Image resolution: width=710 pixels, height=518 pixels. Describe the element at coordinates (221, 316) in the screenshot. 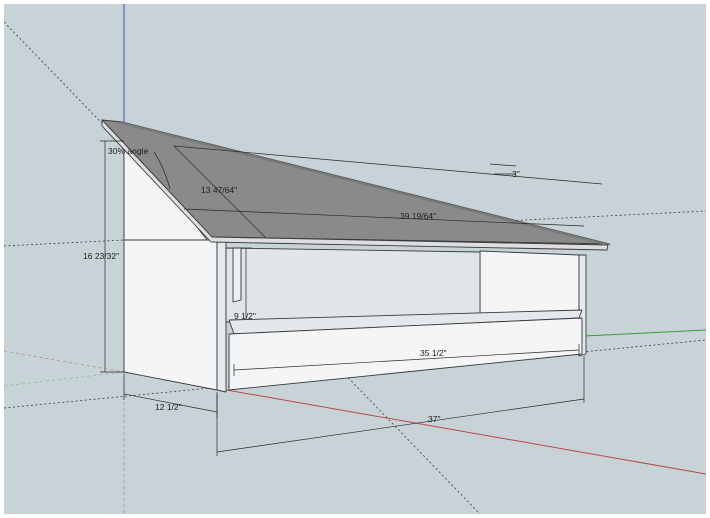

I see `left-end-panel-edge` at that location.